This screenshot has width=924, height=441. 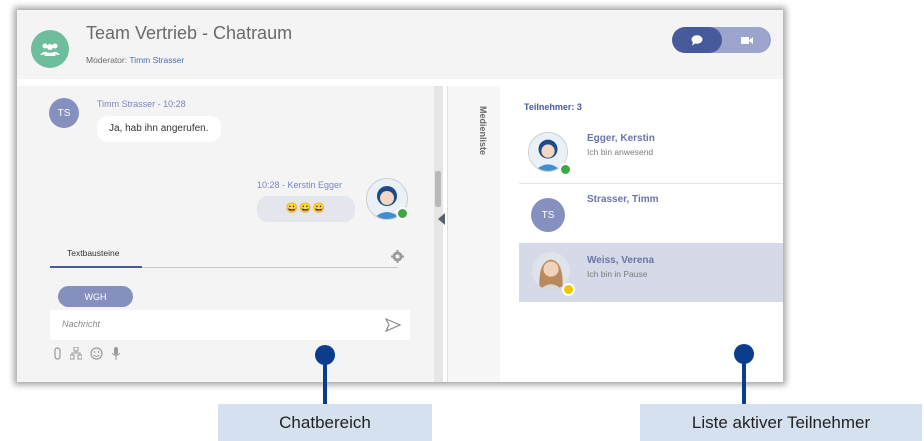 I want to click on message-bubble: Ja, hab ihn angerufen., so click(x=159, y=129).